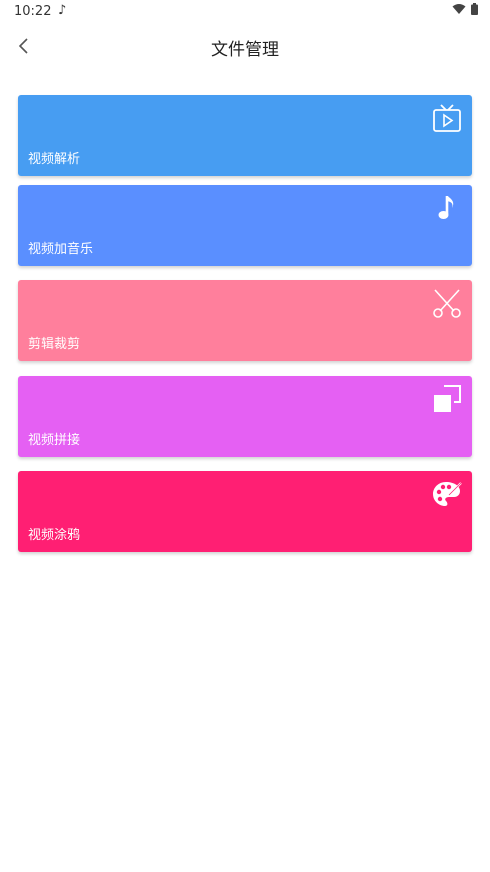 This screenshot has height=872, width=490. Describe the element at coordinates (54, 535) in the screenshot. I see `card-label: 视频涂鸦` at that location.